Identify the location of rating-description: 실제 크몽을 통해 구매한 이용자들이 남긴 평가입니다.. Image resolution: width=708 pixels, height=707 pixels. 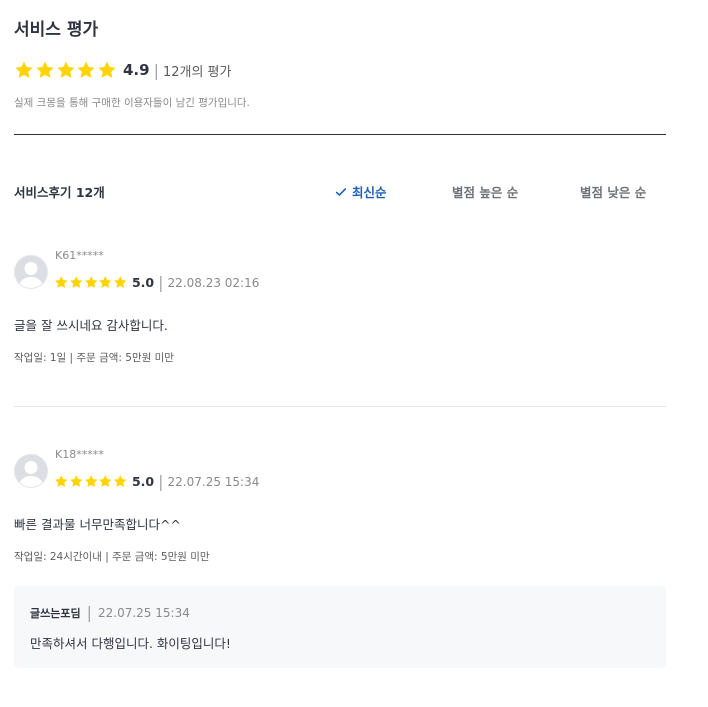
(132, 103).